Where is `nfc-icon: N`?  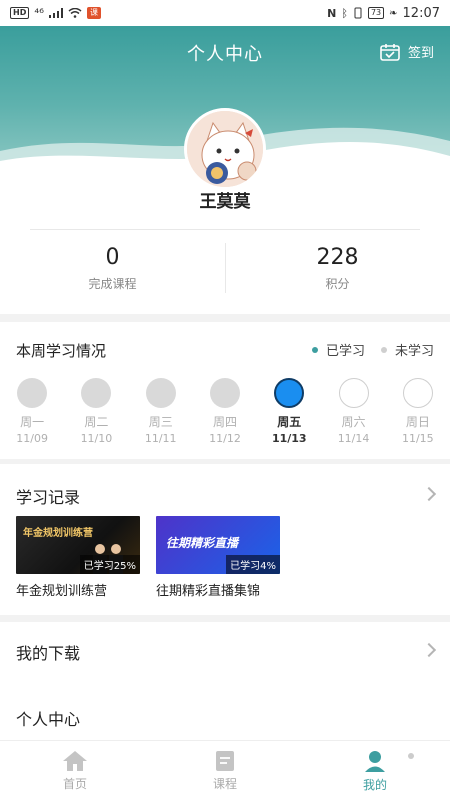
nfc-icon: N is located at coordinates (332, 13).